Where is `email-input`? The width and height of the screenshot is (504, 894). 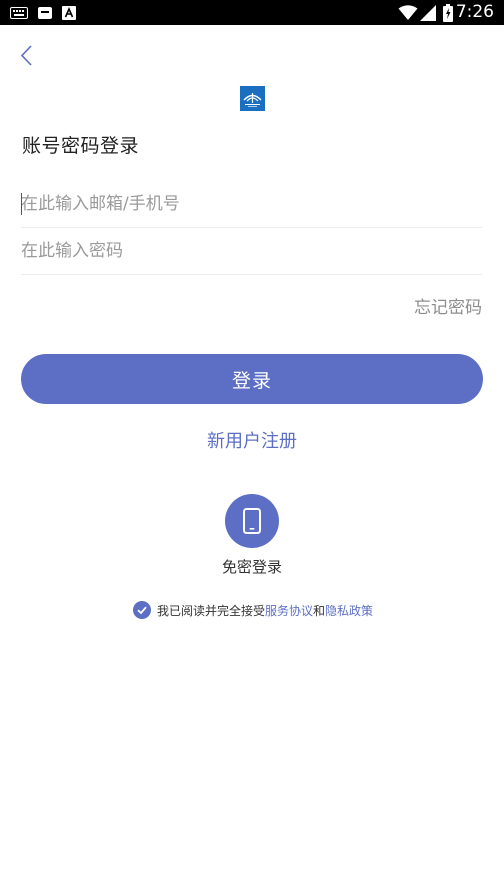 email-input is located at coordinates (251, 203).